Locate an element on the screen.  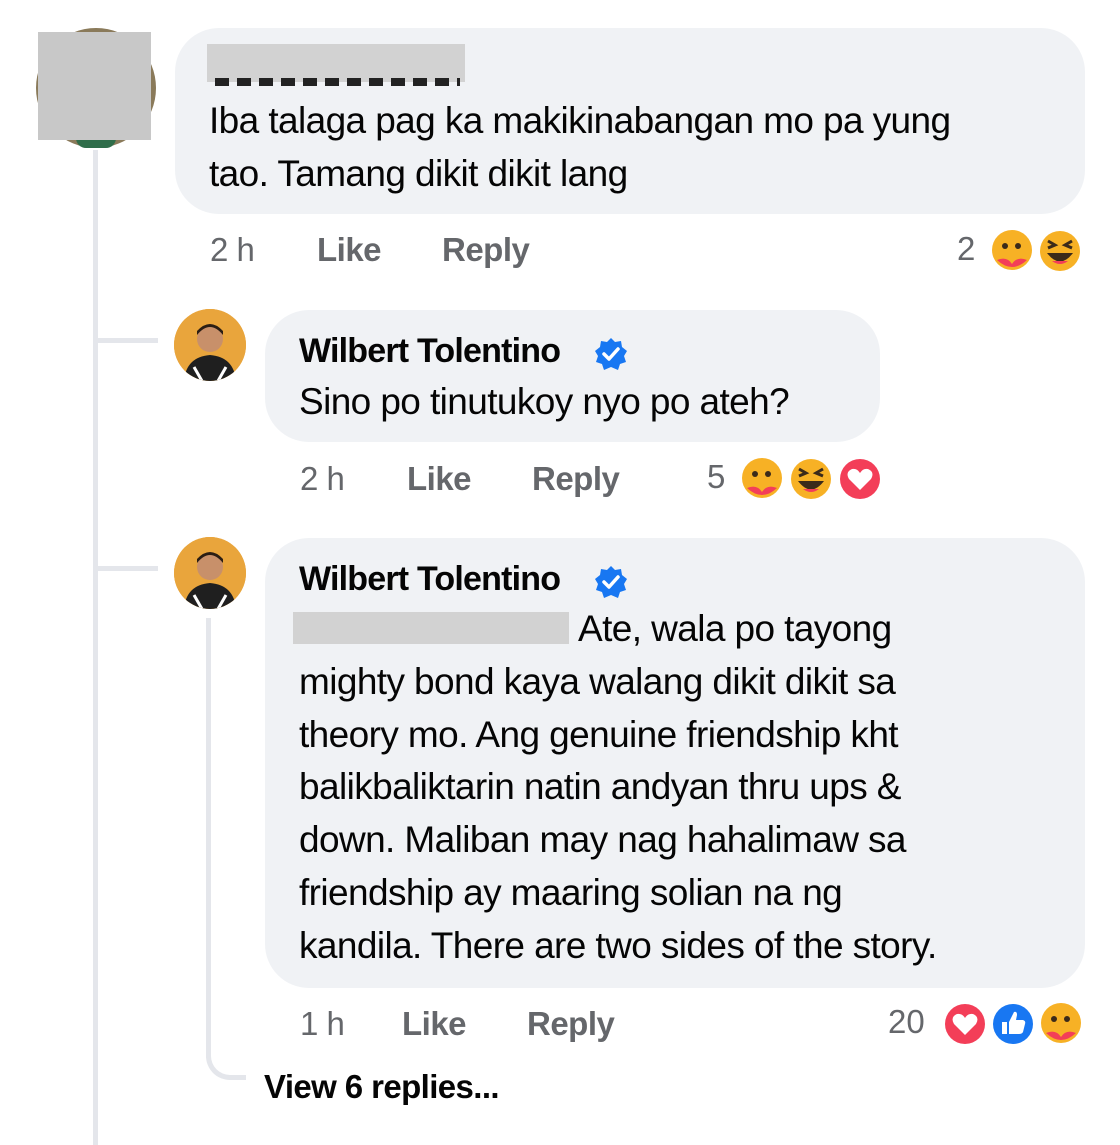
thread-connector-reply1 is located at coordinates (128, 340).